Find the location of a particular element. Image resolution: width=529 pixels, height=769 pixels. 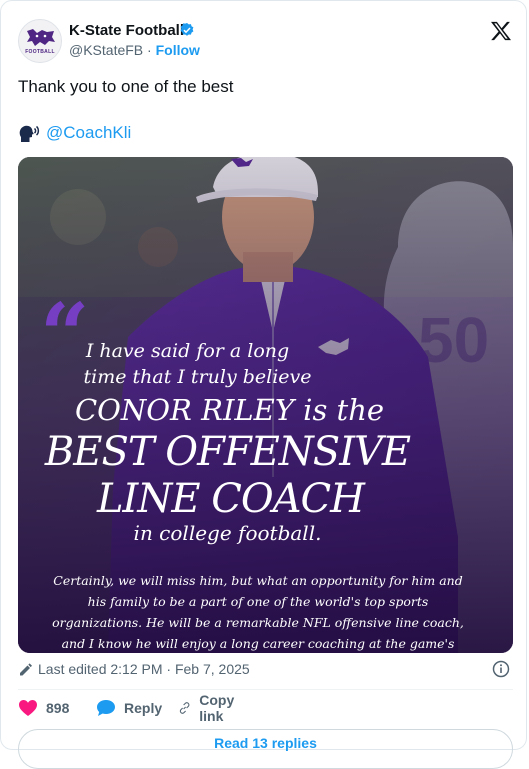

info-icon is located at coordinates (501, 669).